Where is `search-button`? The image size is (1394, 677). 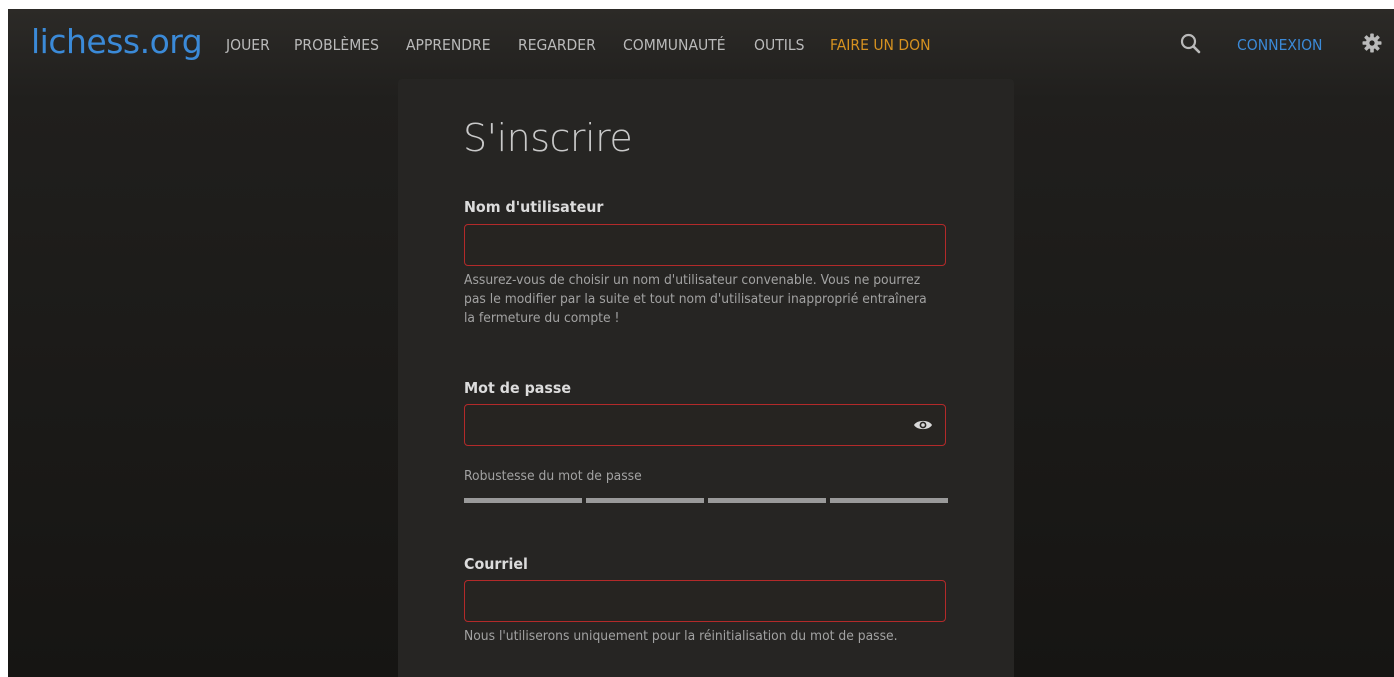 search-button is located at coordinates (1191, 44).